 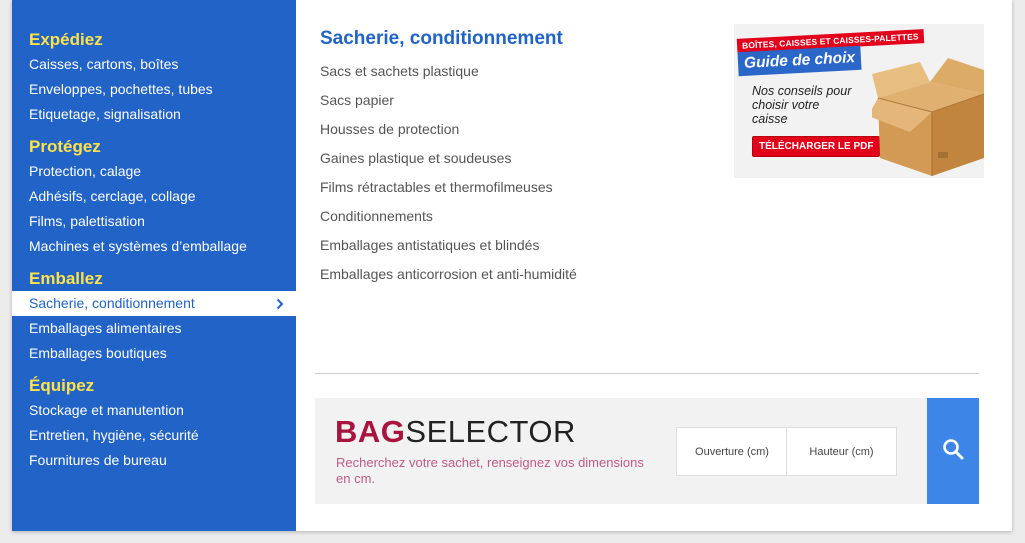 What do you see at coordinates (841, 451) in the screenshot?
I see `height-input` at bounding box center [841, 451].